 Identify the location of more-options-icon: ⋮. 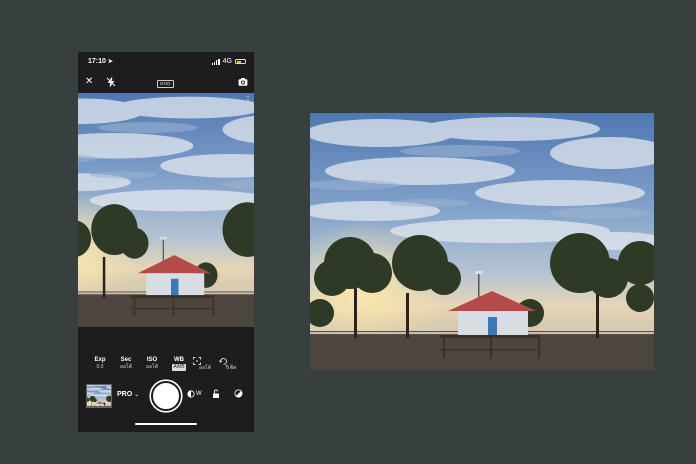
(248, 100).